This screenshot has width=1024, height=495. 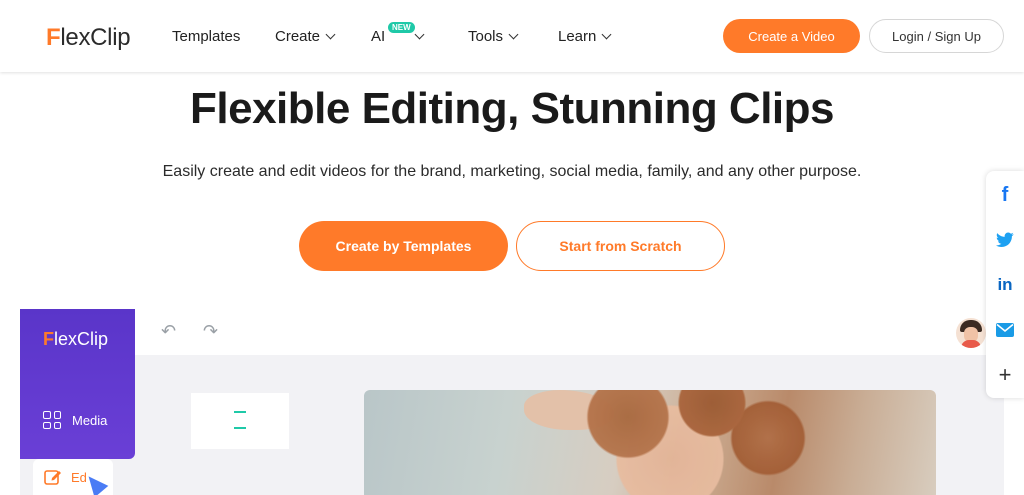 What do you see at coordinates (210, 331) in the screenshot?
I see `redo-icon: ↷` at bounding box center [210, 331].